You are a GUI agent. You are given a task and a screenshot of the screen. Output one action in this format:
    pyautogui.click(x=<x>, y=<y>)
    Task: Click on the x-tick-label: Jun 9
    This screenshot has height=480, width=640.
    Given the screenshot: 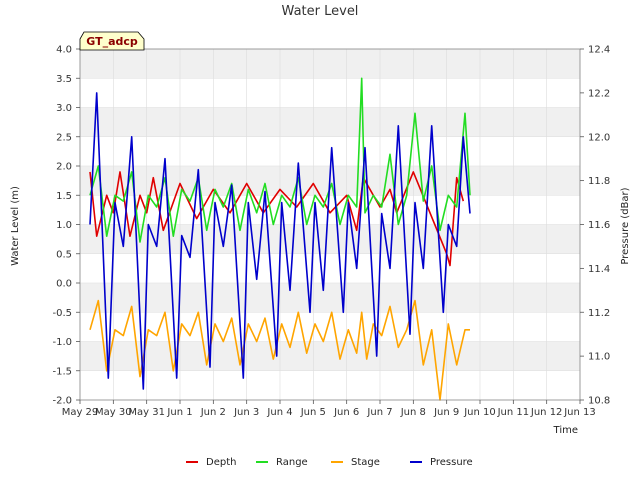 What is the action you would take?
    pyautogui.click(x=446, y=412)
    